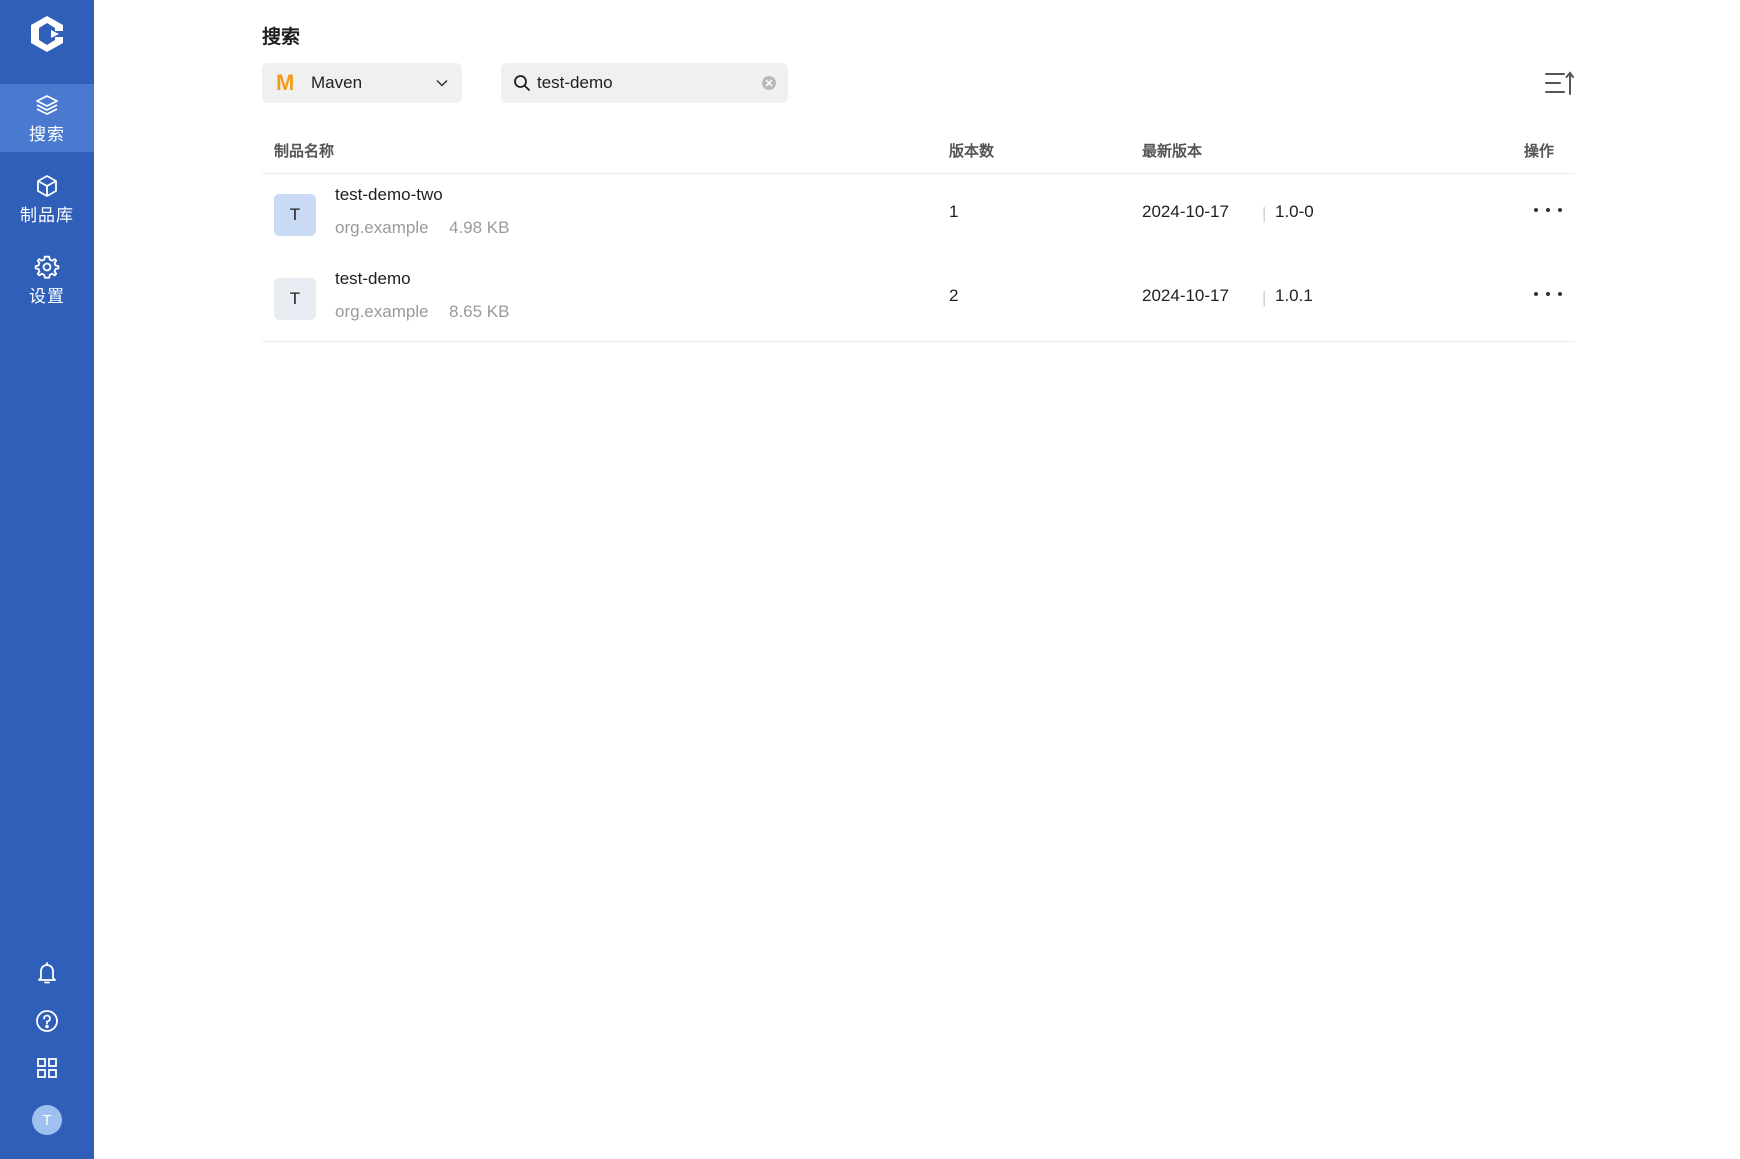 The height and width of the screenshot is (1159, 1740). Describe the element at coordinates (47, 296) in the screenshot. I see `nav-item-label: 设置` at that location.